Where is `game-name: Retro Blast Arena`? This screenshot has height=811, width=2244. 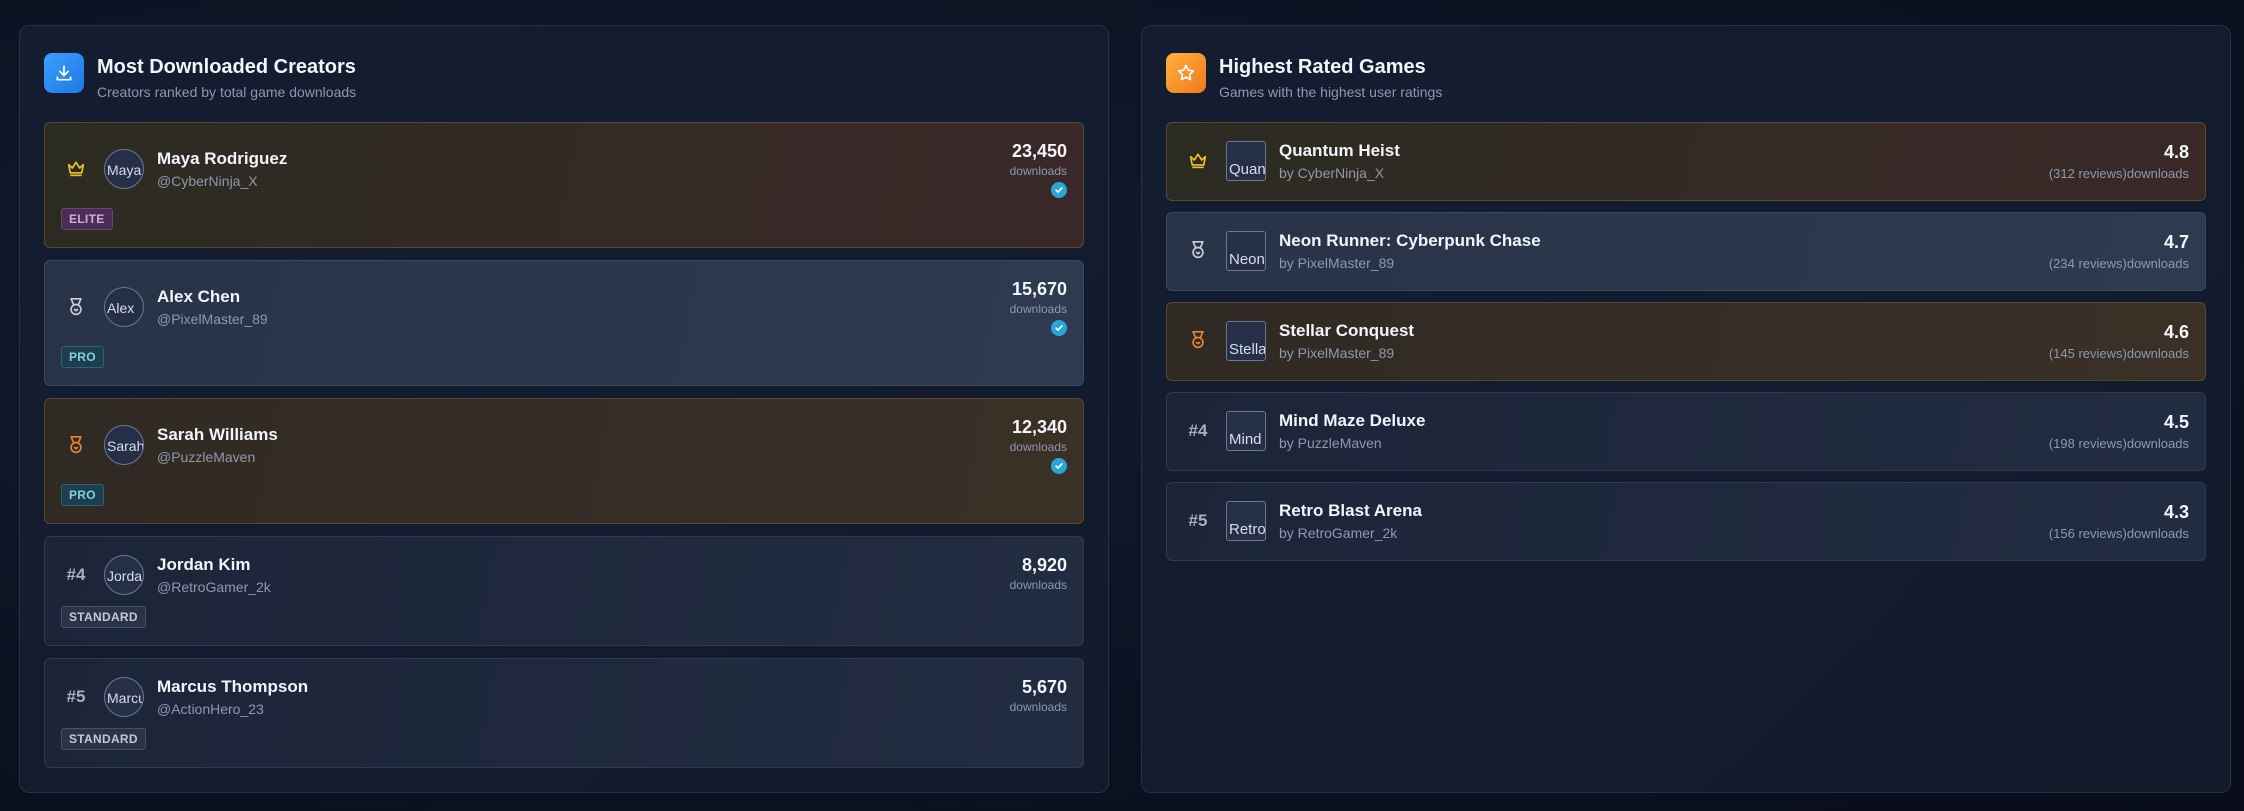
game-name: Retro Blast Arena is located at coordinates (1350, 511).